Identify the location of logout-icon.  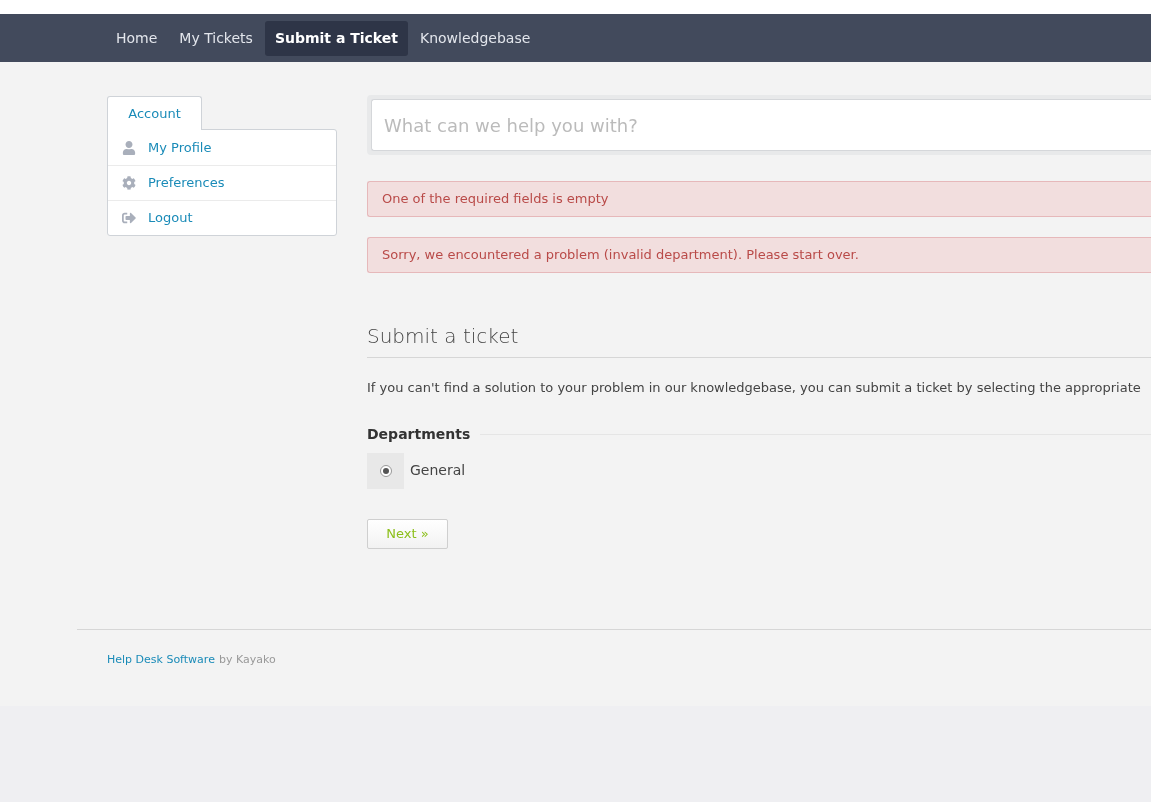
(129, 218).